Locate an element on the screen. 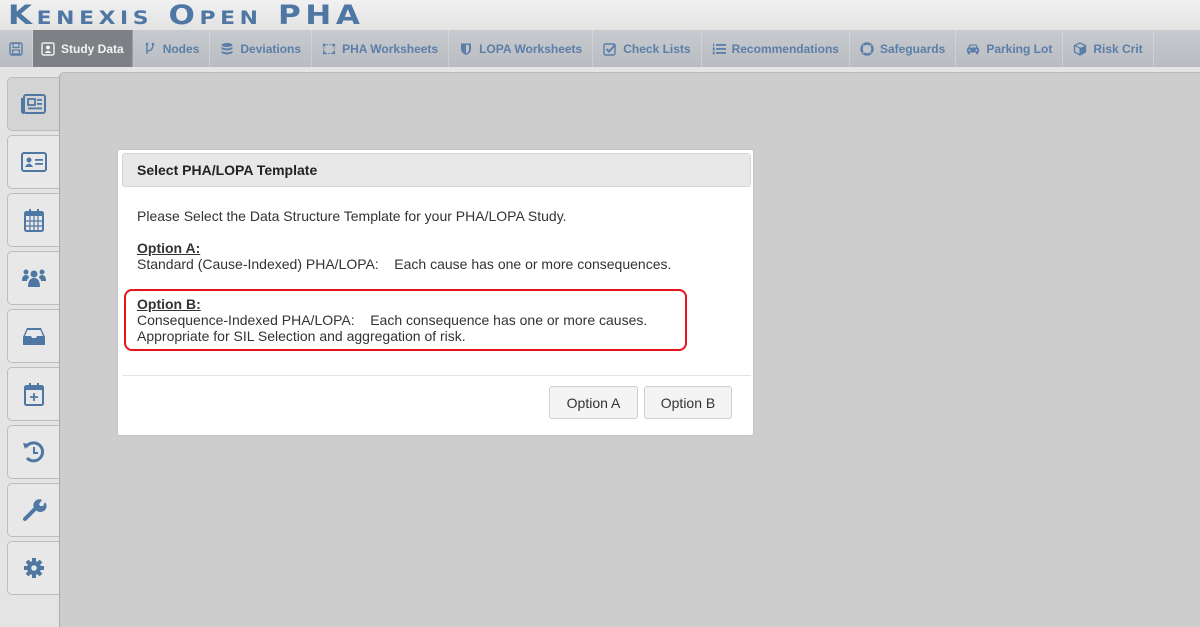 The width and height of the screenshot is (1200, 627). calendar-icon is located at coordinates (34, 220).